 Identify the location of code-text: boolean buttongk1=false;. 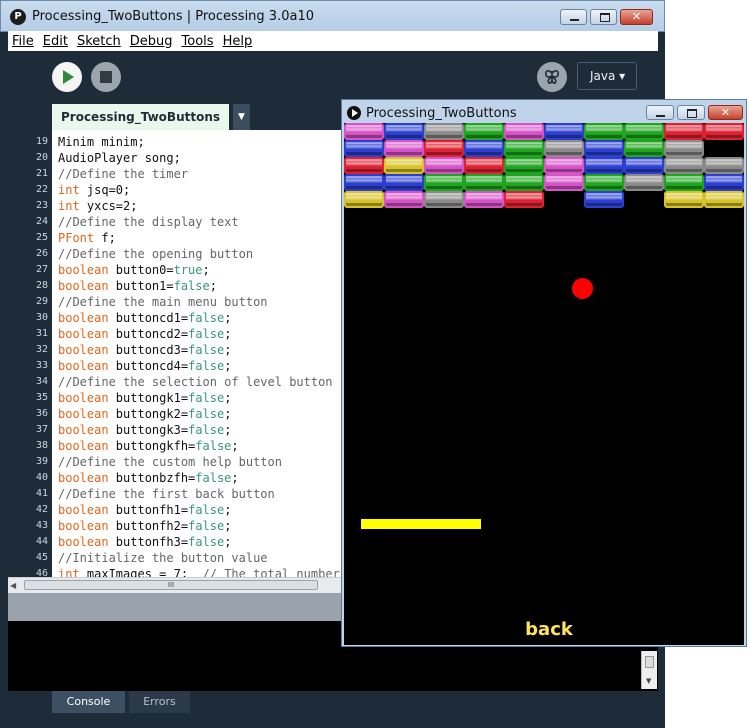
(145, 398).